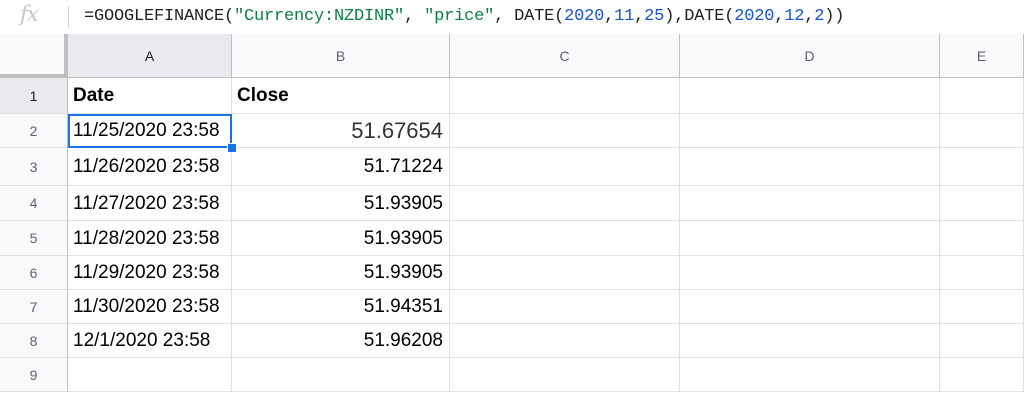  Describe the element at coordinates (159, 16) in the screenshot. I see `formula-token: =GOOGLEFINANCE(` at that location.